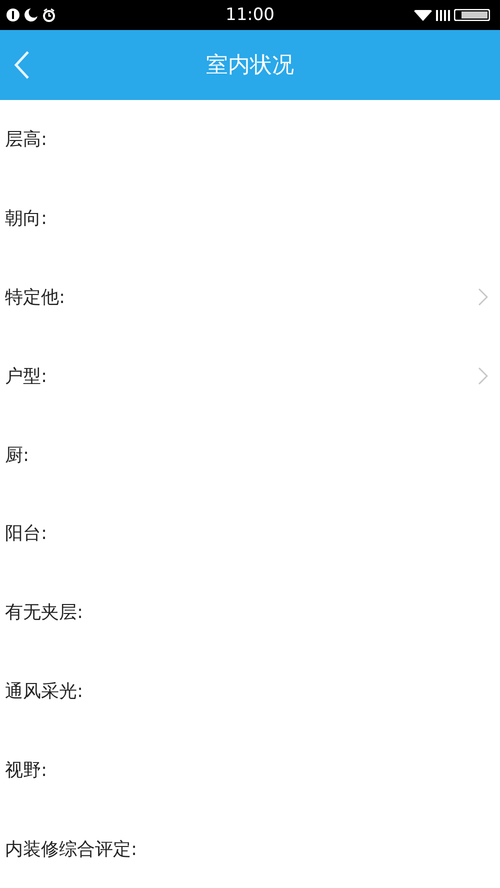 The image size is (500, 888). What do you see at coordinates (26, 140) in the screenshot?
I see `field-label: 层高:` at bounding box center [26, 140].